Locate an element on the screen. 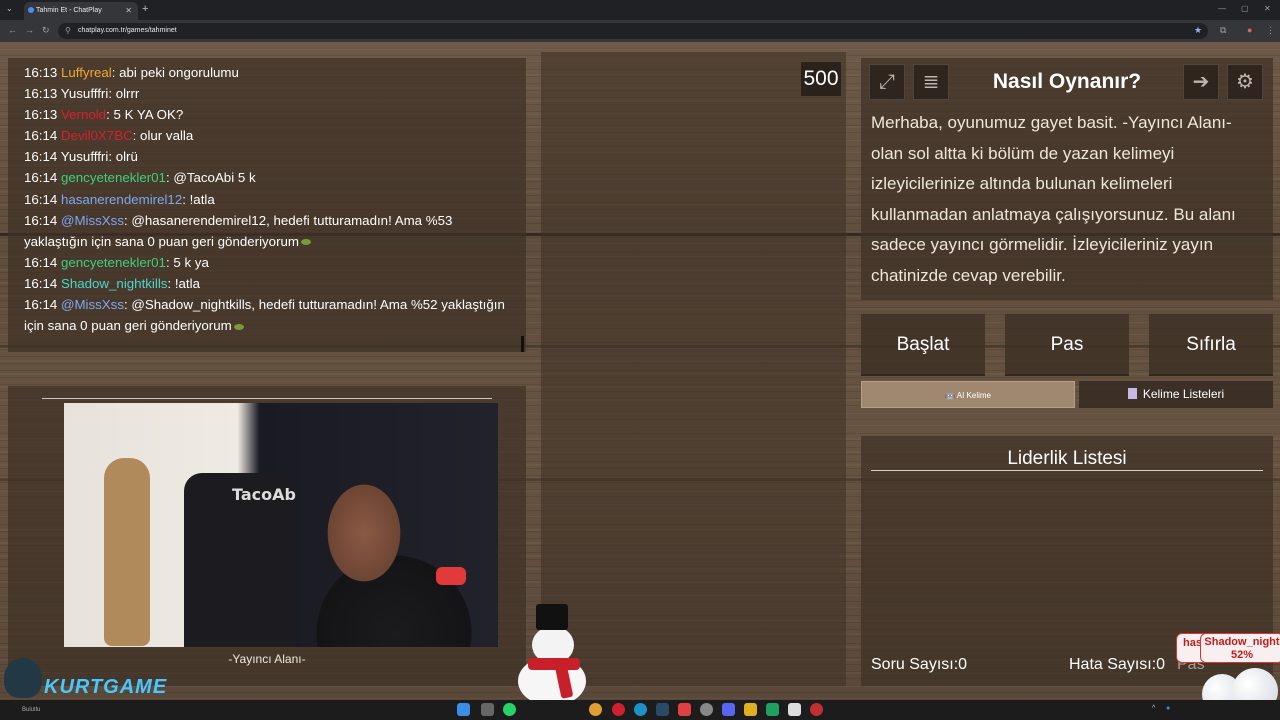  wolf-icon is located at coordinates (23, 678).